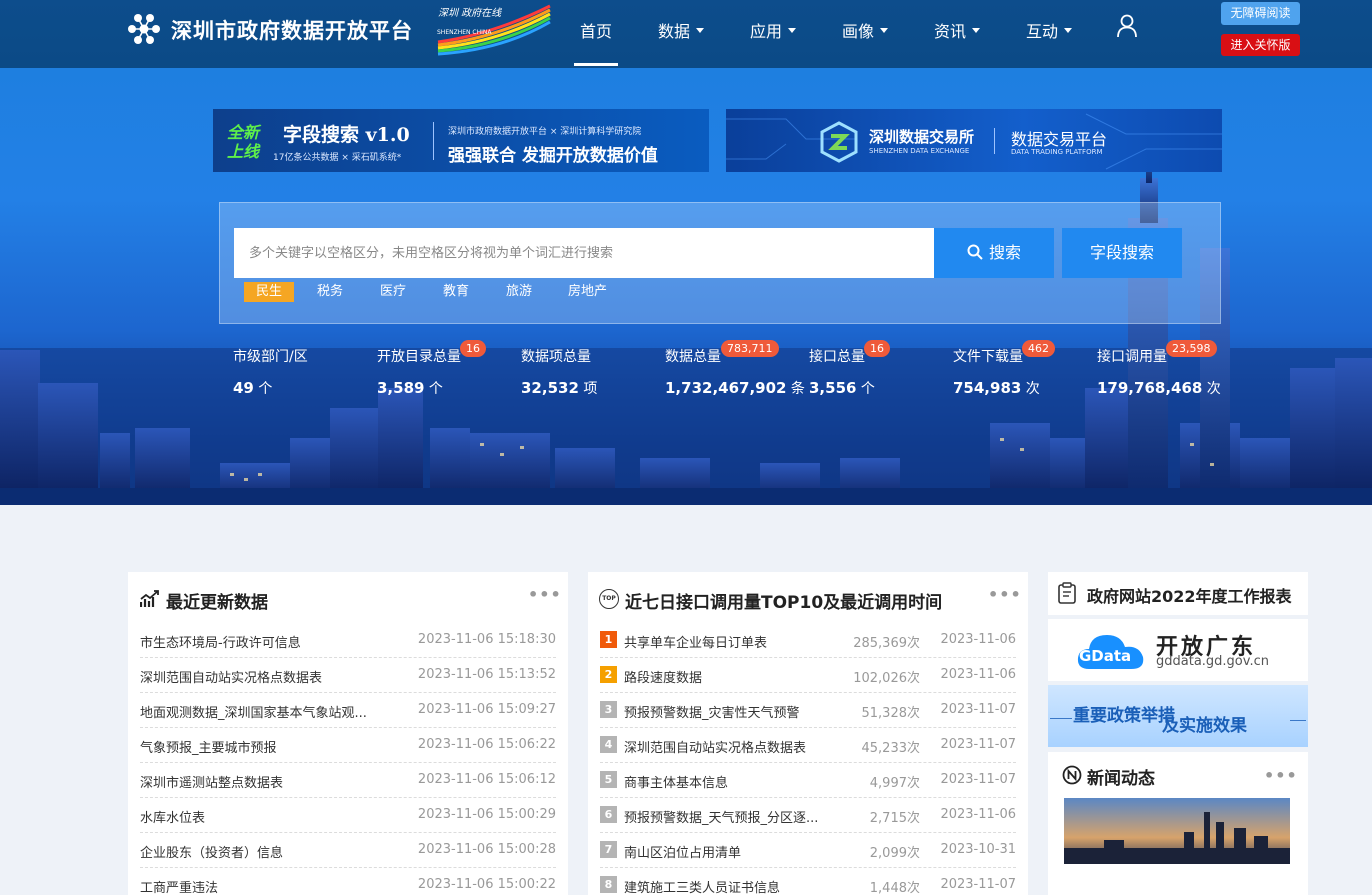  What do you see at coordinates (608, 849) in the screenshot?
I see `rank-badge: 7` at bounding box center [608, 849].